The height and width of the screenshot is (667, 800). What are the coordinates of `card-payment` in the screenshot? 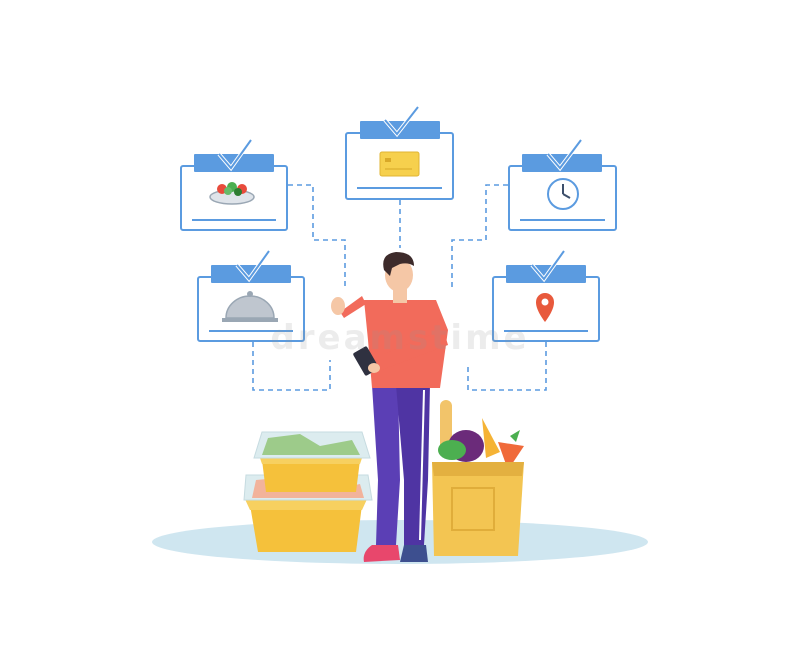 It's located at (399, 152).